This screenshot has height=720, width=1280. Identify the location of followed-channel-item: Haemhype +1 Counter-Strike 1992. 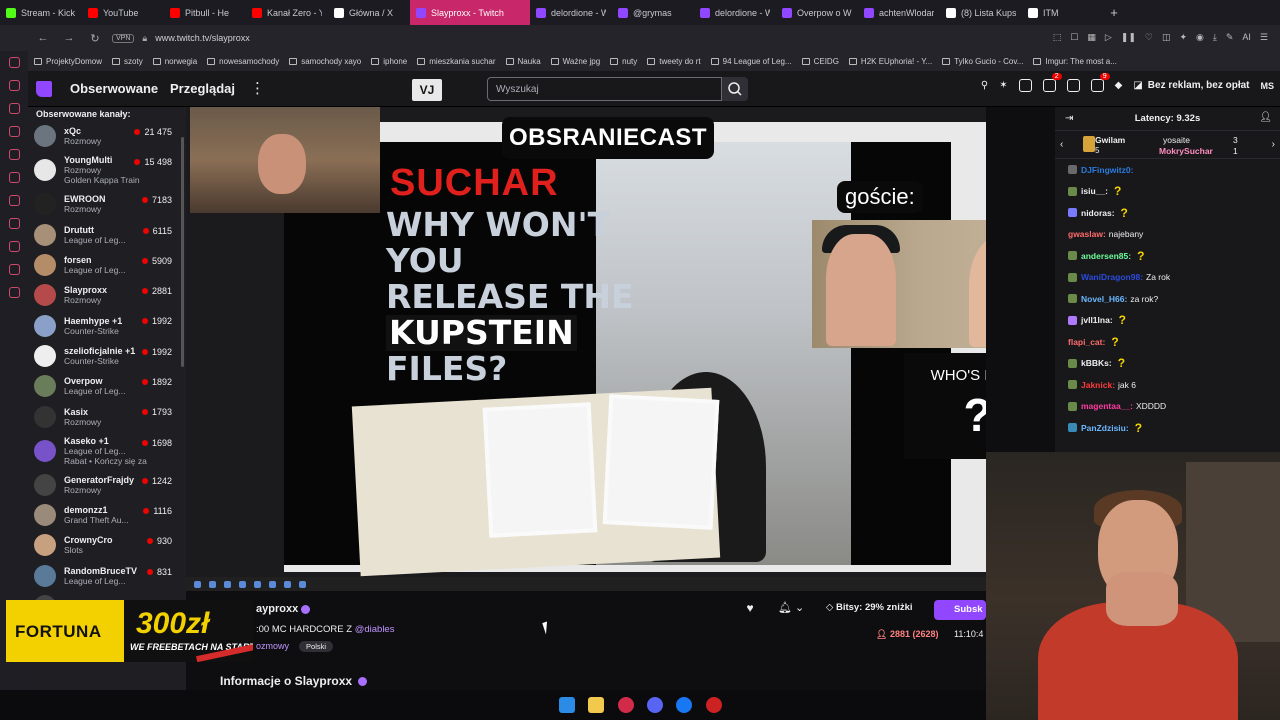
(107, 325).